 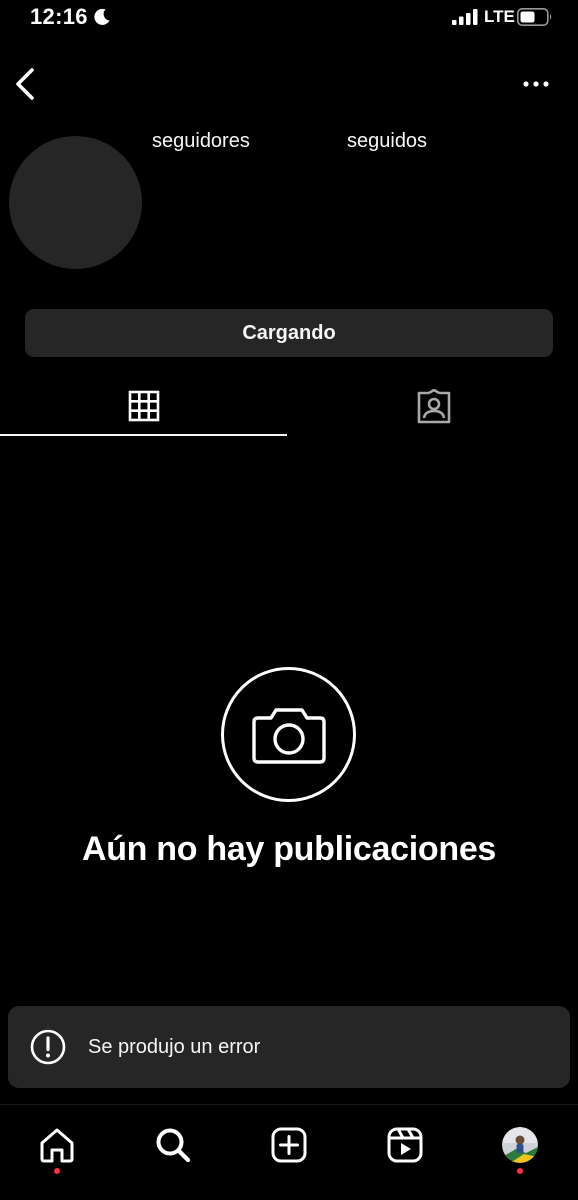 What do you see at coordinates (289, 849) in the screenshot?
I see `empty-state-title: Aún no hay publicaciones` at bounding box center [289, 849].